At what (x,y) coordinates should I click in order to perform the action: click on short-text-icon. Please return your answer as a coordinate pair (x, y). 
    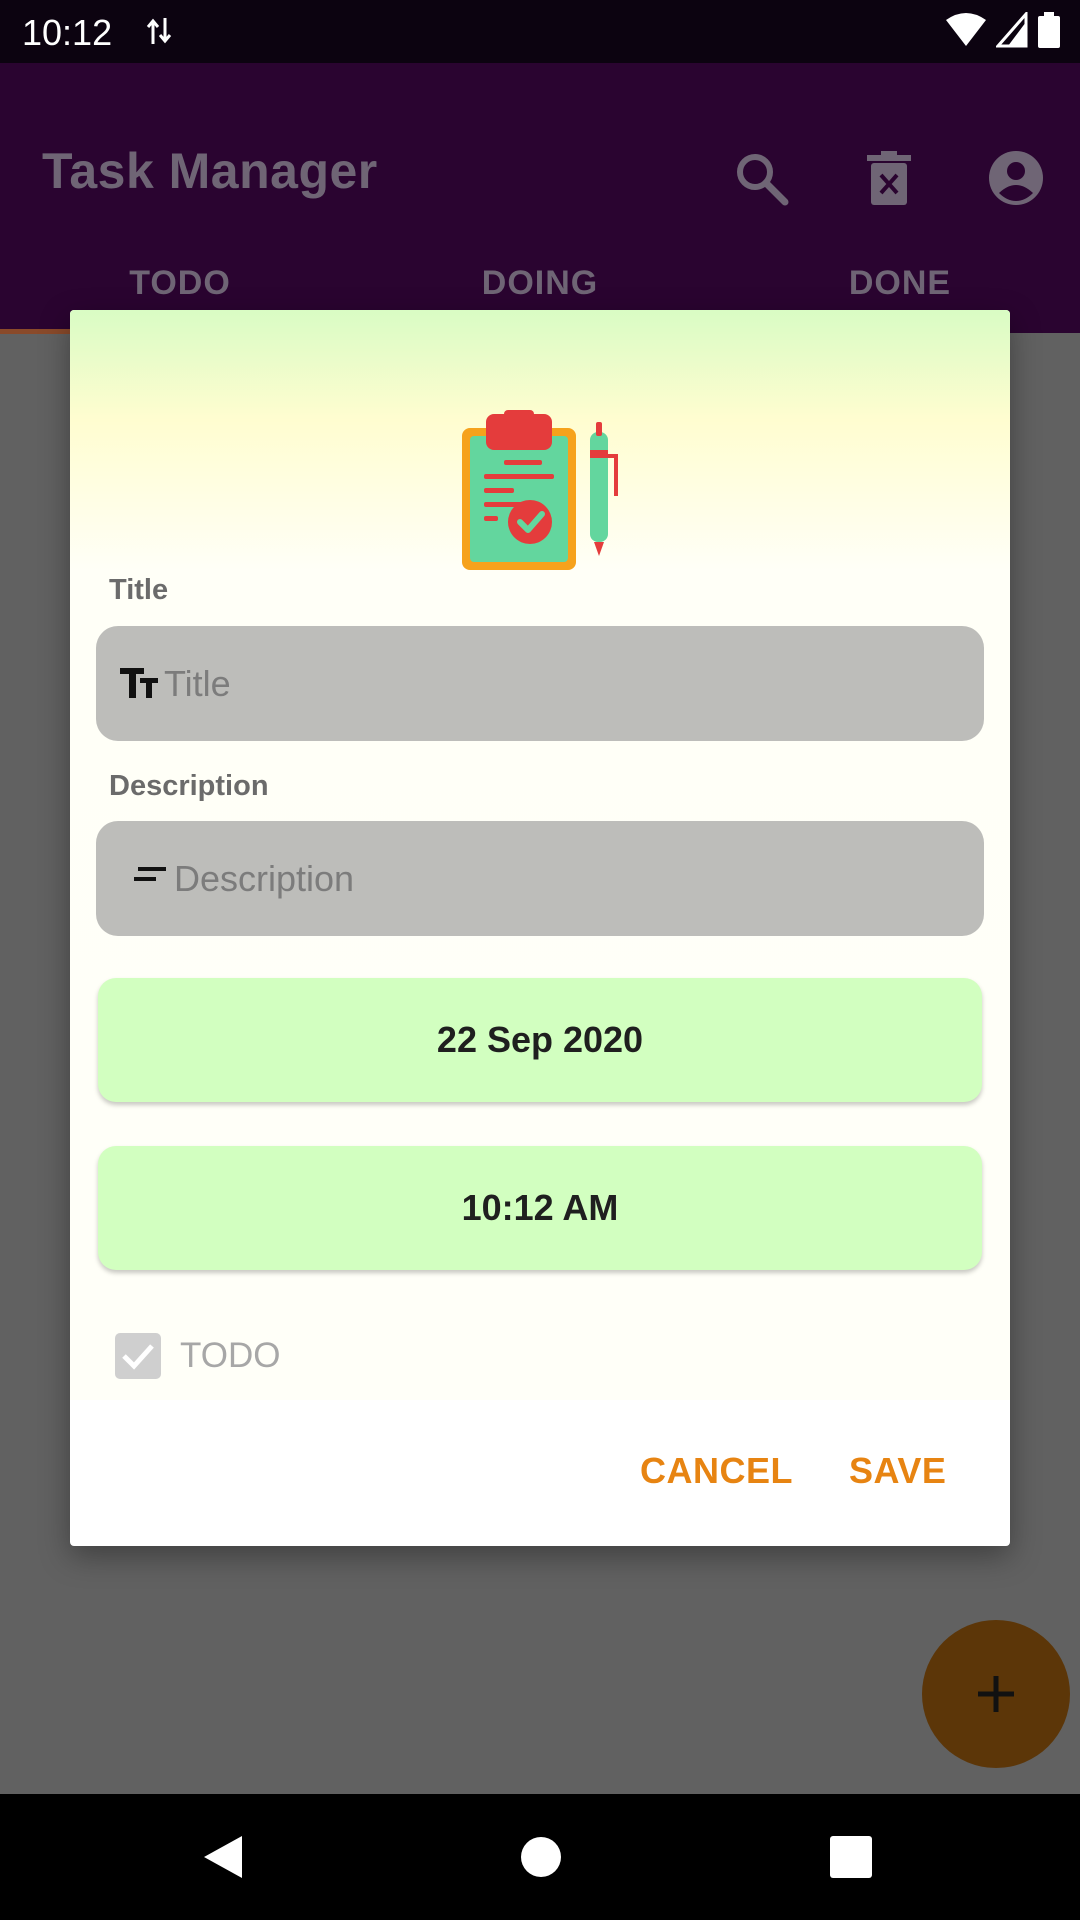
    Looking at the image, I should click on (150, 874).